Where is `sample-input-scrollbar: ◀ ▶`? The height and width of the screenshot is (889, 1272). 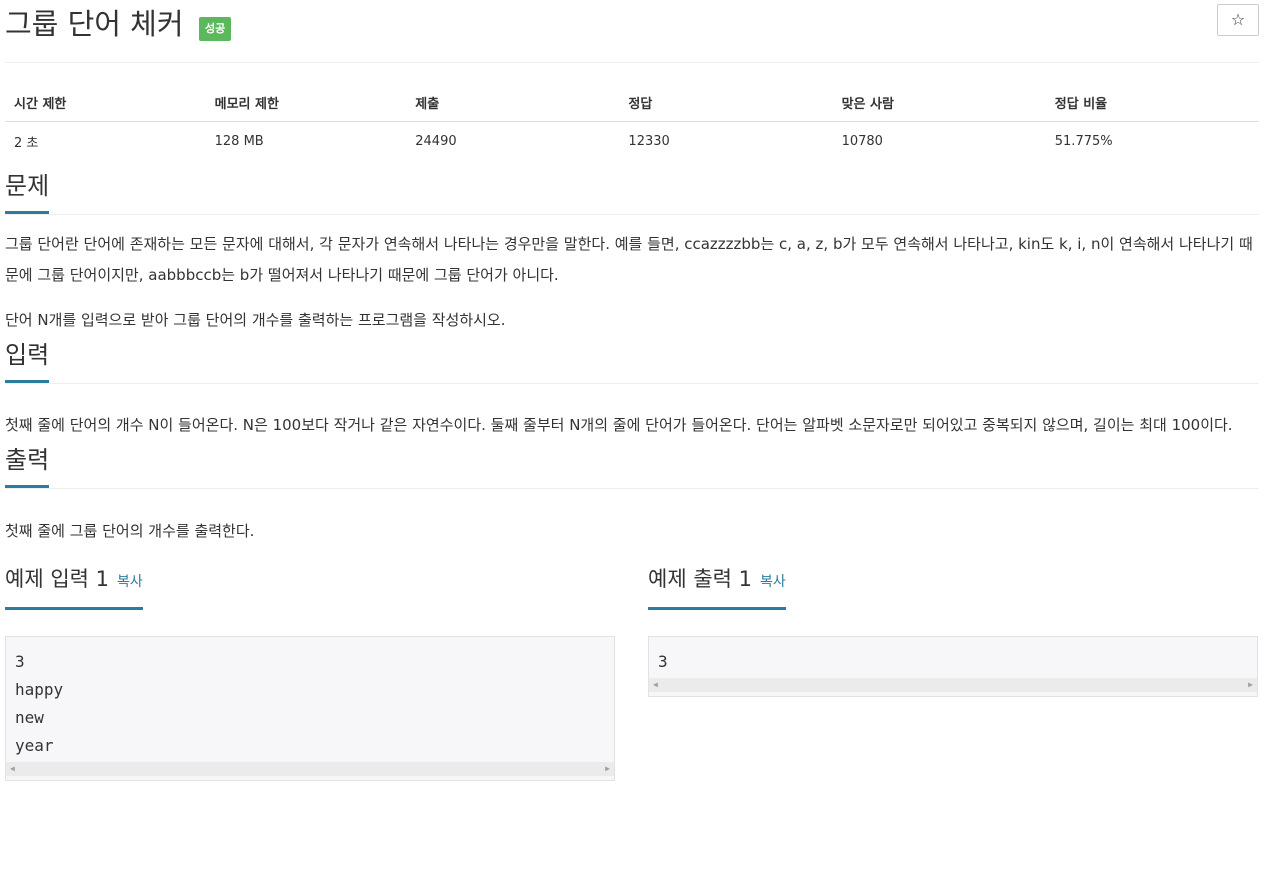
sample-input-scrollbar: ◀ ▶ is located at coordinates (310, 769).